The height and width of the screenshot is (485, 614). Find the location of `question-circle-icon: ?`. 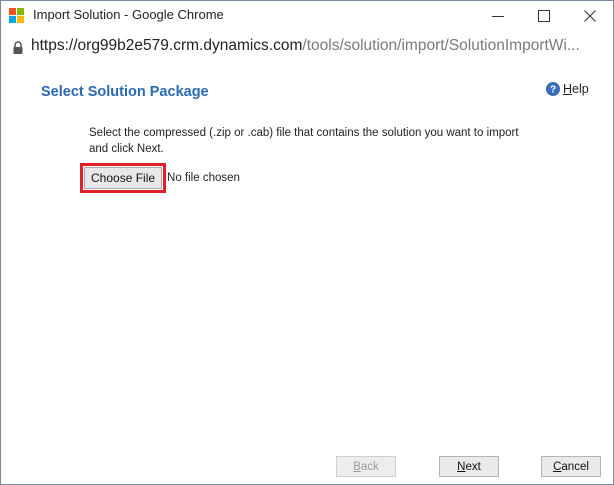

question-circle-icon: ? is located at coordinates (553, 89).